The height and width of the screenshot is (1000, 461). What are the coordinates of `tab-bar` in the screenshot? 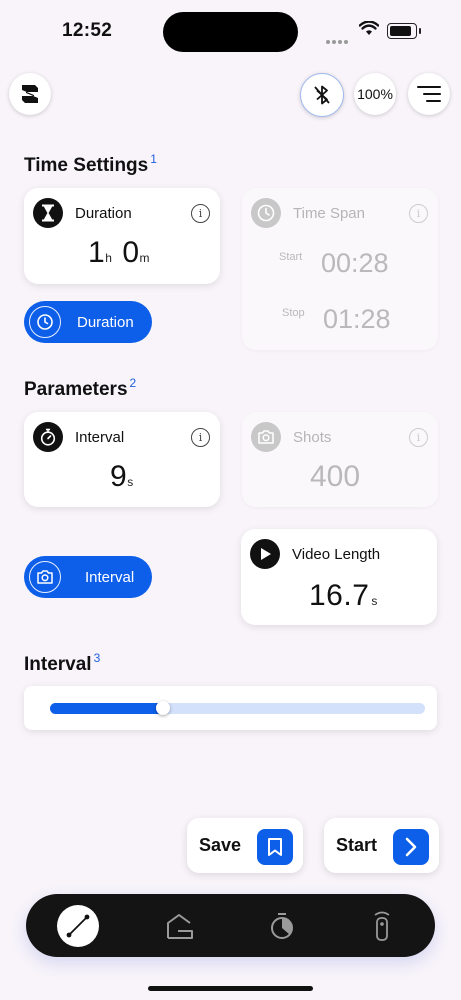 It's located at (230, 925).